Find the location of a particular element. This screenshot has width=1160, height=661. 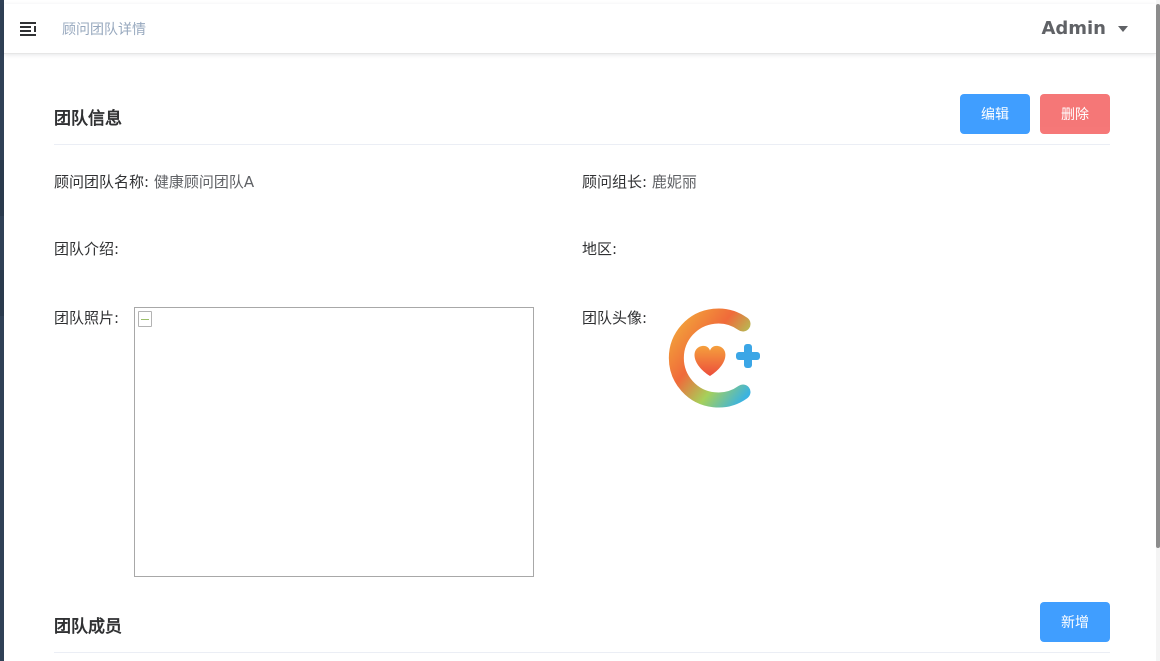

team-intro-label: 团队介绍: is located at coordinates (87, 249).